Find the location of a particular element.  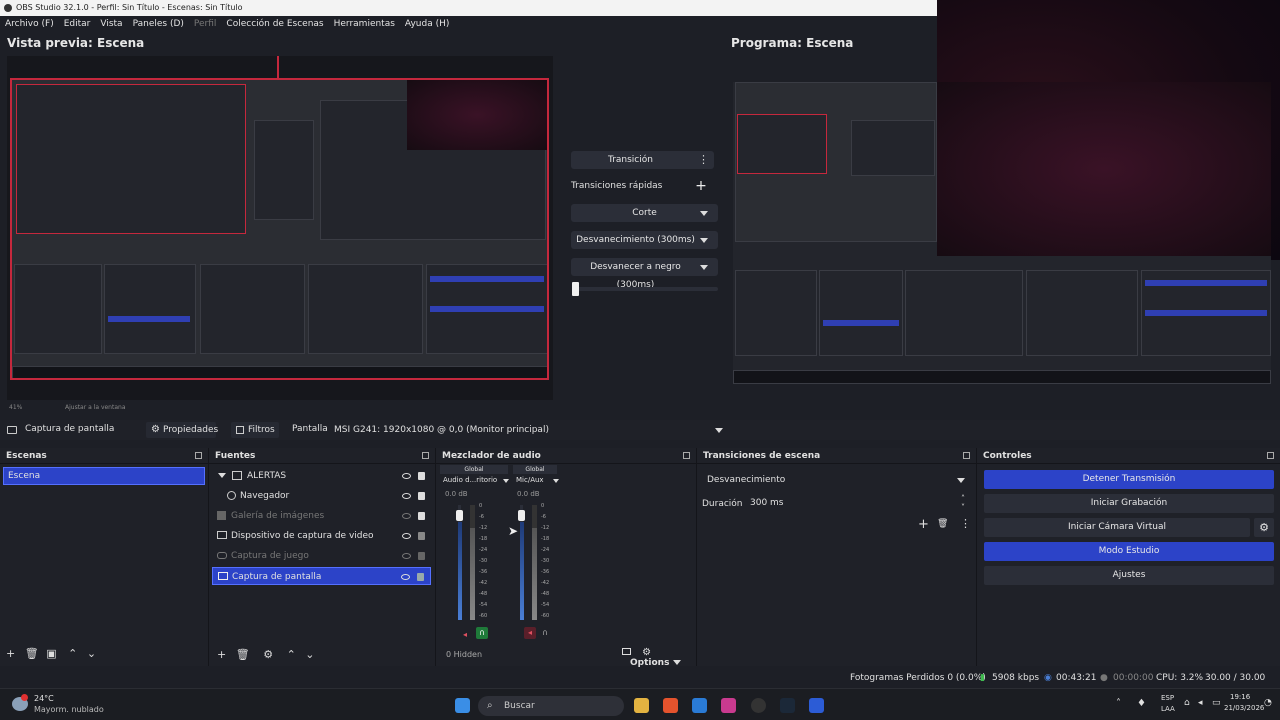

clock-time: 19:16 is located at coordinates (1240, 697).